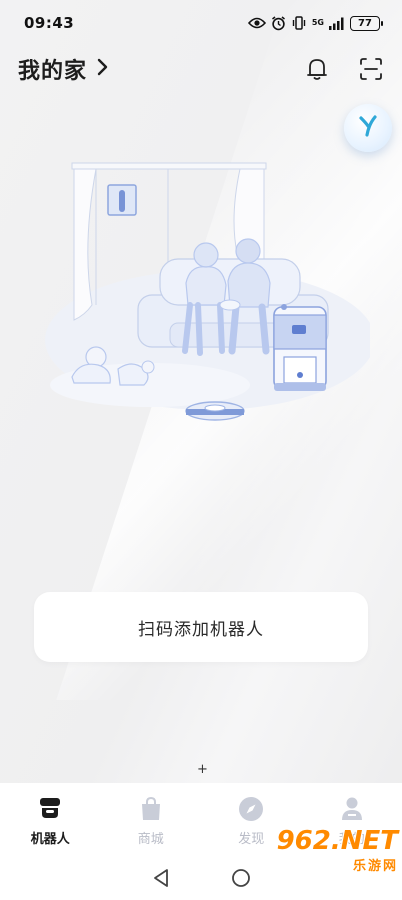 The image size is (402, 900). What do you see at coordinates (50, 809) in the screenshot?
I see `robot-icon` at bounding box center [50, 809].